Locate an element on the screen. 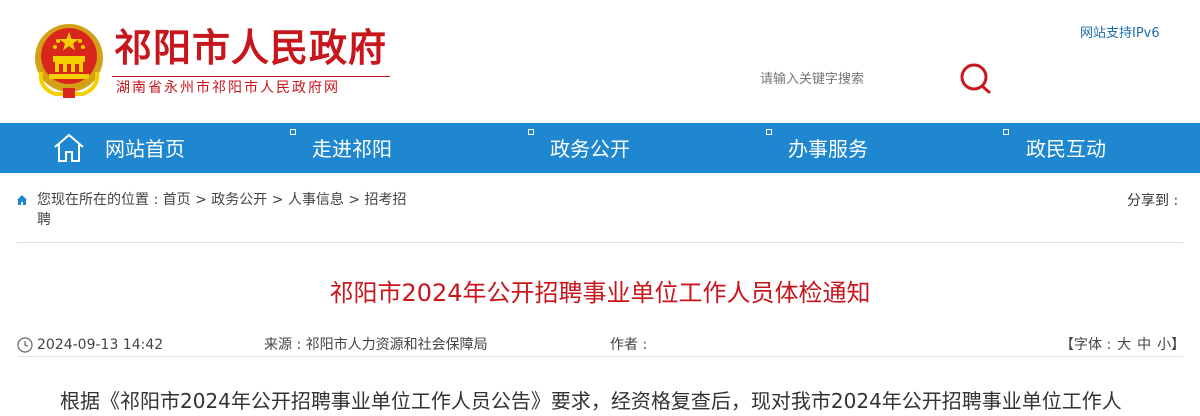 The height and width of the screenshot is (416, 1200). main-nav: 网站首页 走进祁阳 政务公开 办事服务 政民互动 is located at coordinates (600, 148).